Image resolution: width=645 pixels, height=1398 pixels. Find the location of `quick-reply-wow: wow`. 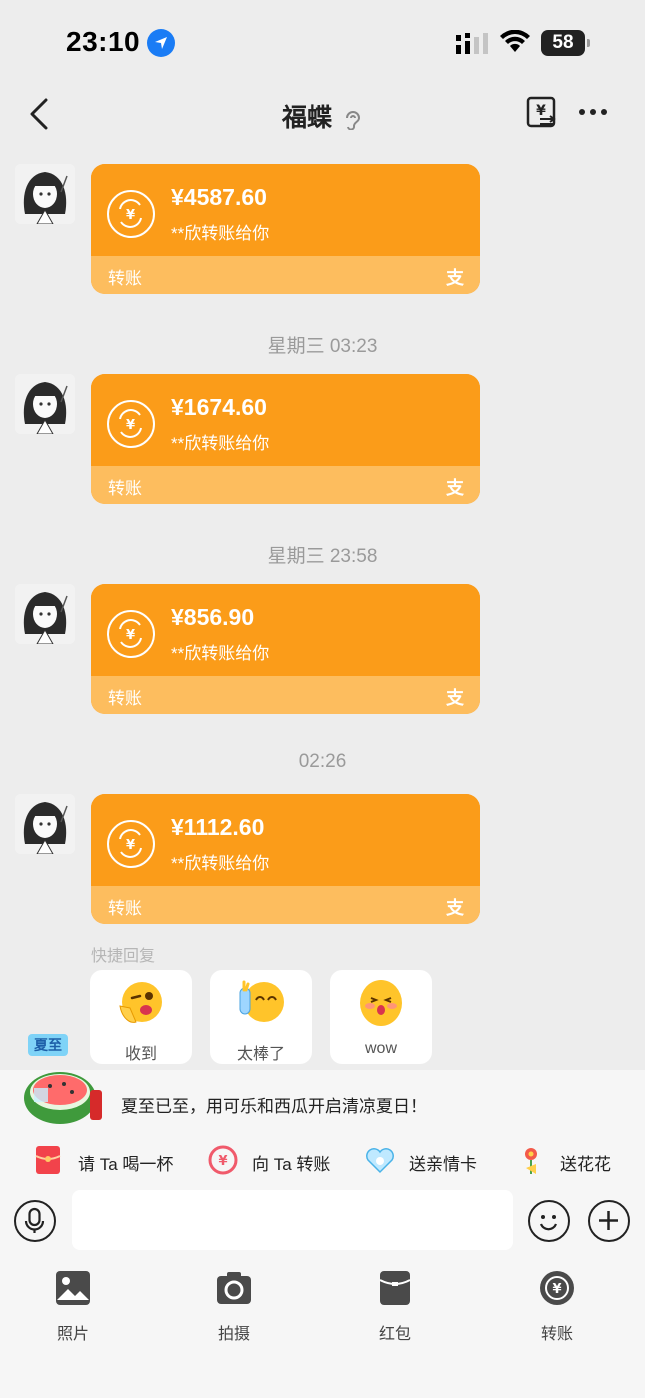

quick-reply-wow: wow is located at coordinates (381, 1017).